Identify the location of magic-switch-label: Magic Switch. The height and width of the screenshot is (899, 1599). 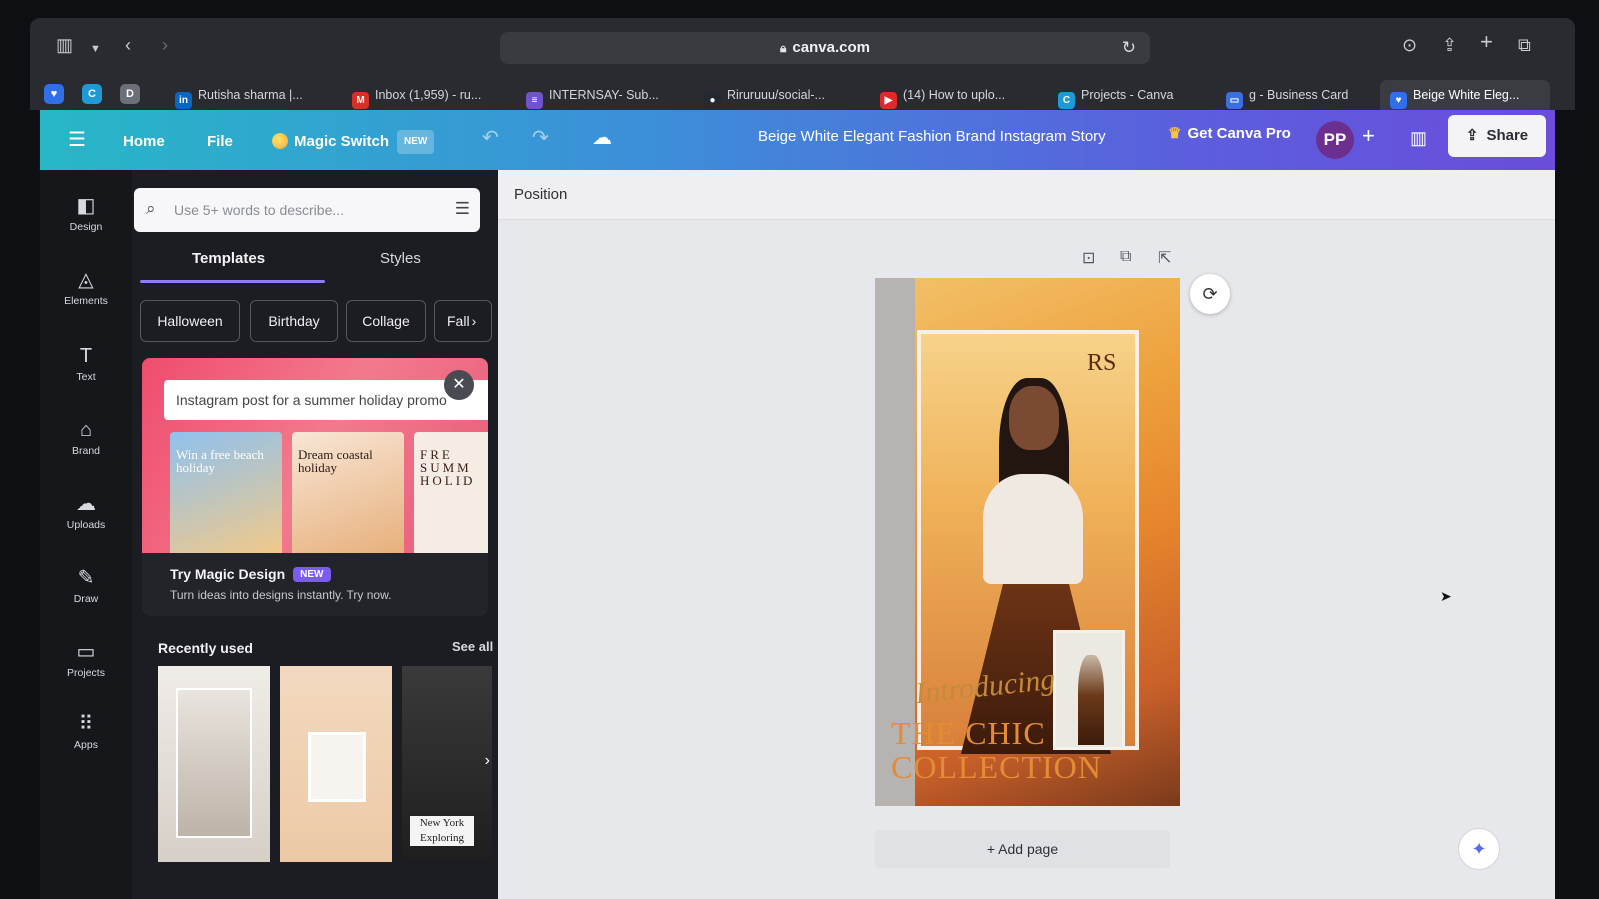
(342, 141).